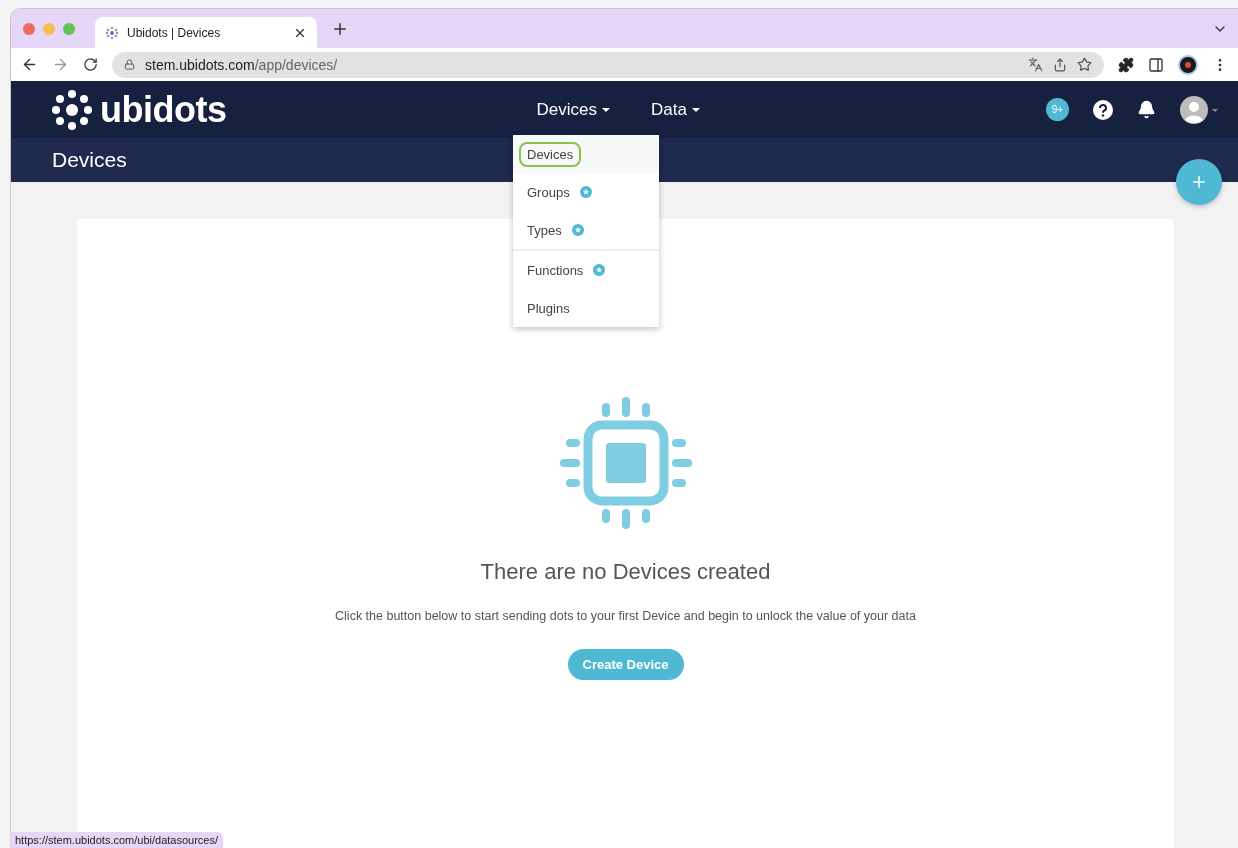 The image size is (1238, 848). Describe the element at coordinates (586, 308) in the screenshot. I see `menu-item: Plugins` at that location.